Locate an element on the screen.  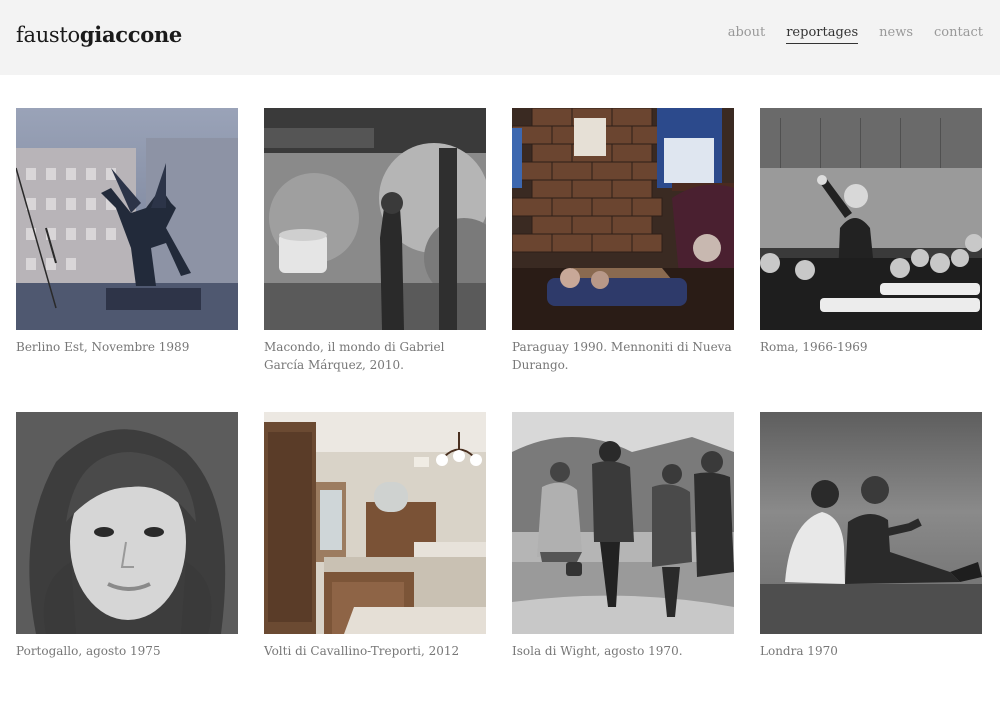
reportage-photo-macondo is located at coordinates (375, 219).